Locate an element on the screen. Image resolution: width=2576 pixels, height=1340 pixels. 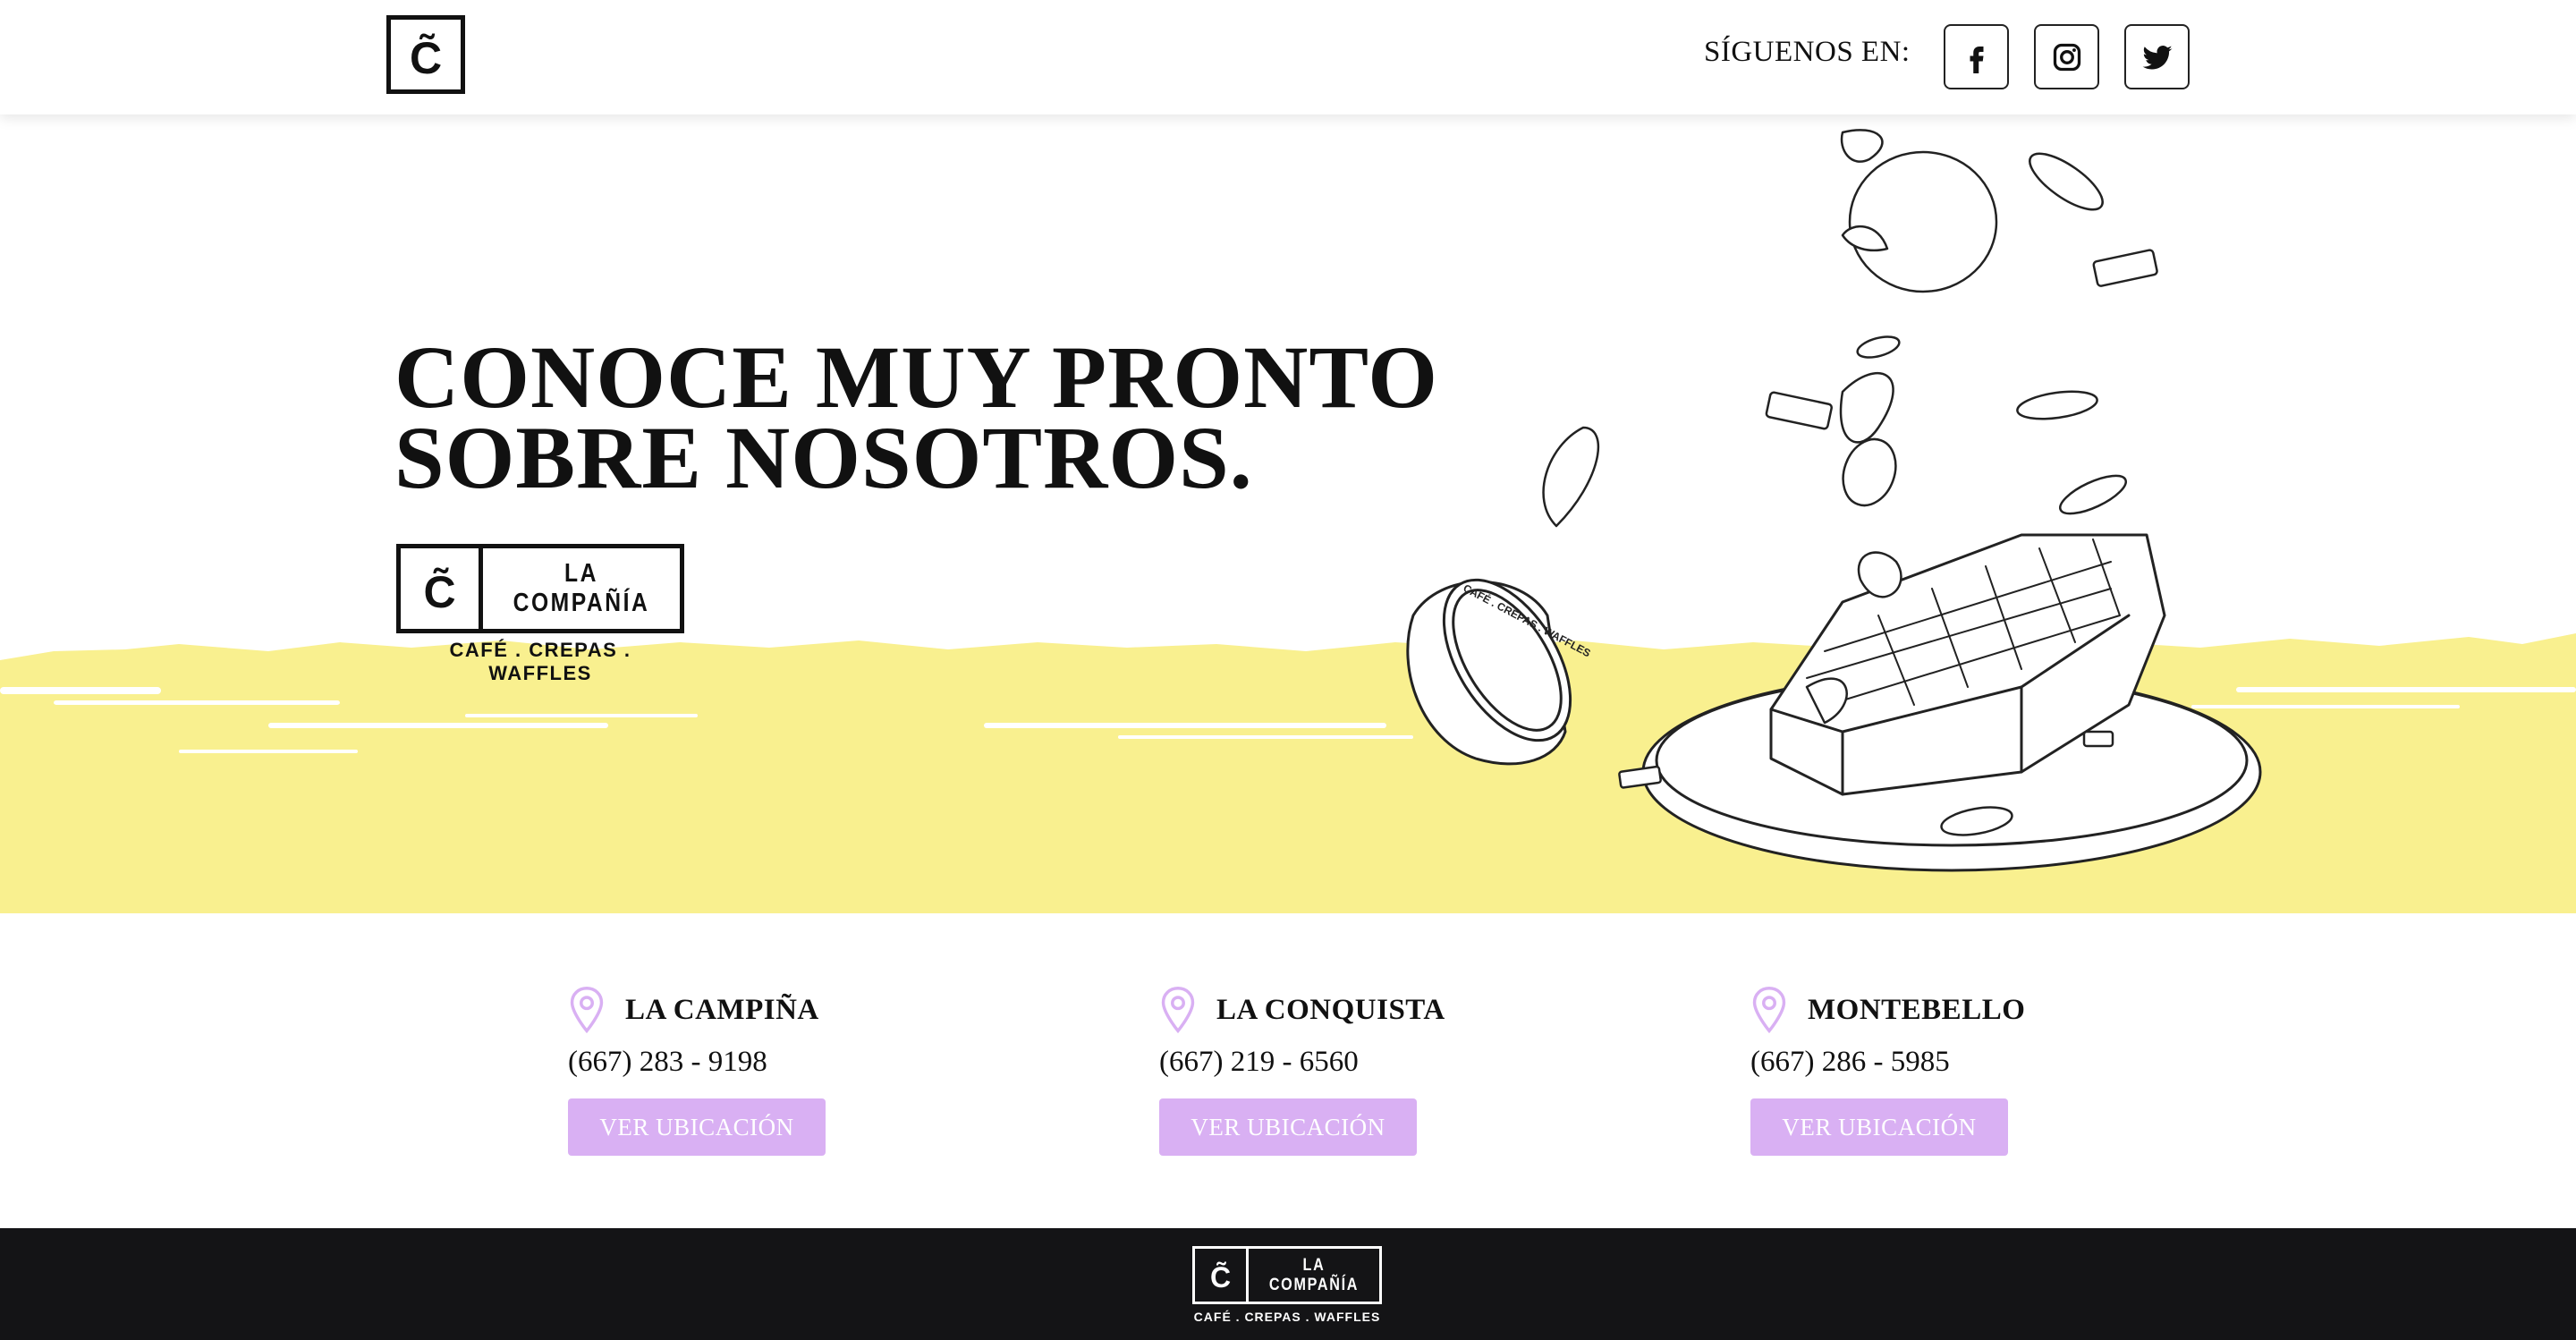
header-logo: C̃ is located at coordinates (425, 54).